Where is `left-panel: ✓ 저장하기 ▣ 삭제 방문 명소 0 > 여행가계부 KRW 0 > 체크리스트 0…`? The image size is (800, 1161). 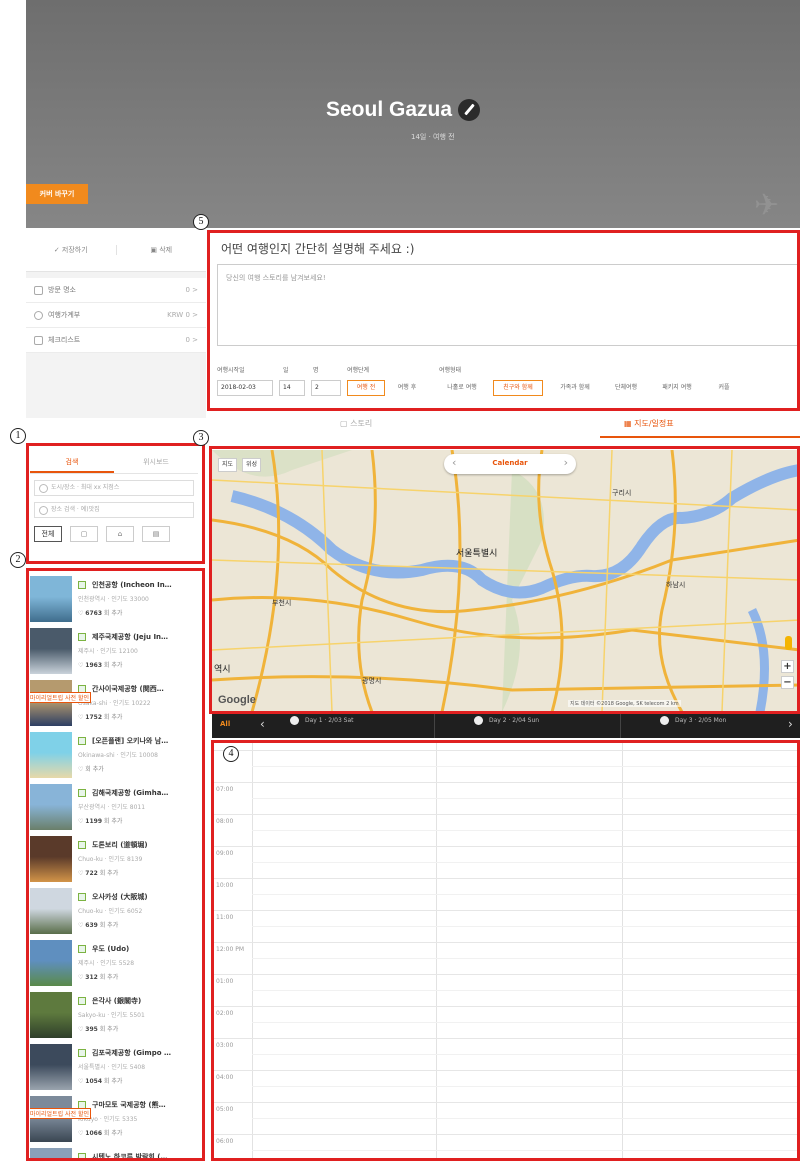 left-panel: ✓ 저장하기 ▣ 삭제 방문 명소 0 > 여행가계부 KRW 0 > 체크리스트 0… is located at coordinates (116, 323).